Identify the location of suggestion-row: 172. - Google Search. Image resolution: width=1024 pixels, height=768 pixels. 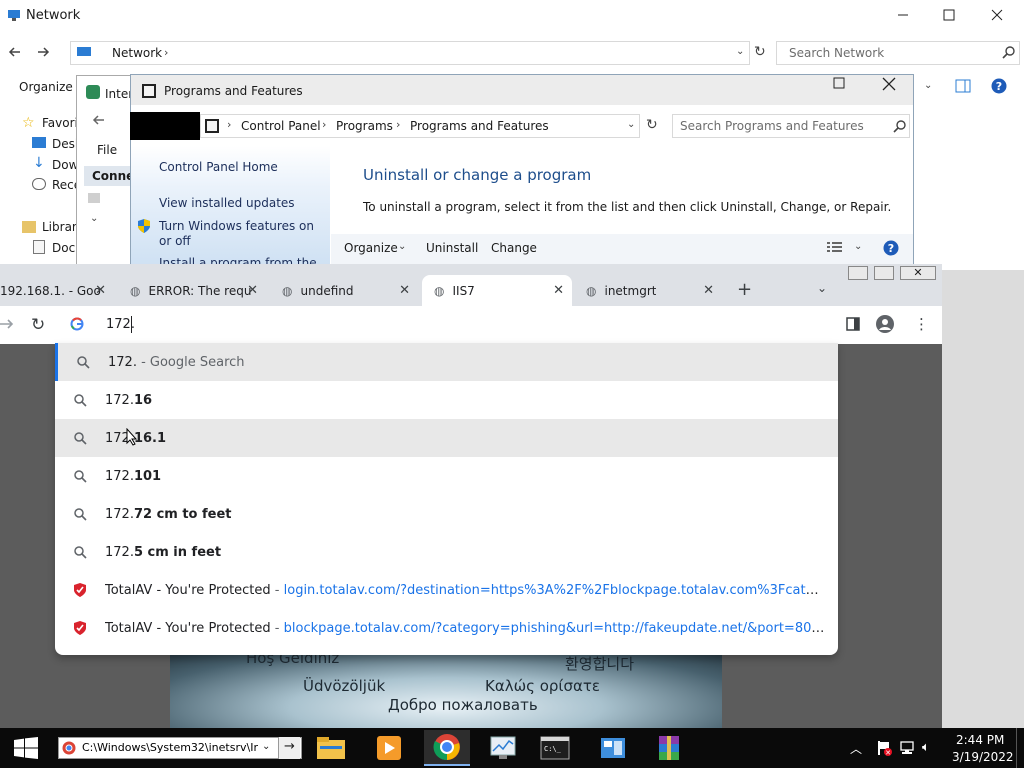
(446, 362).